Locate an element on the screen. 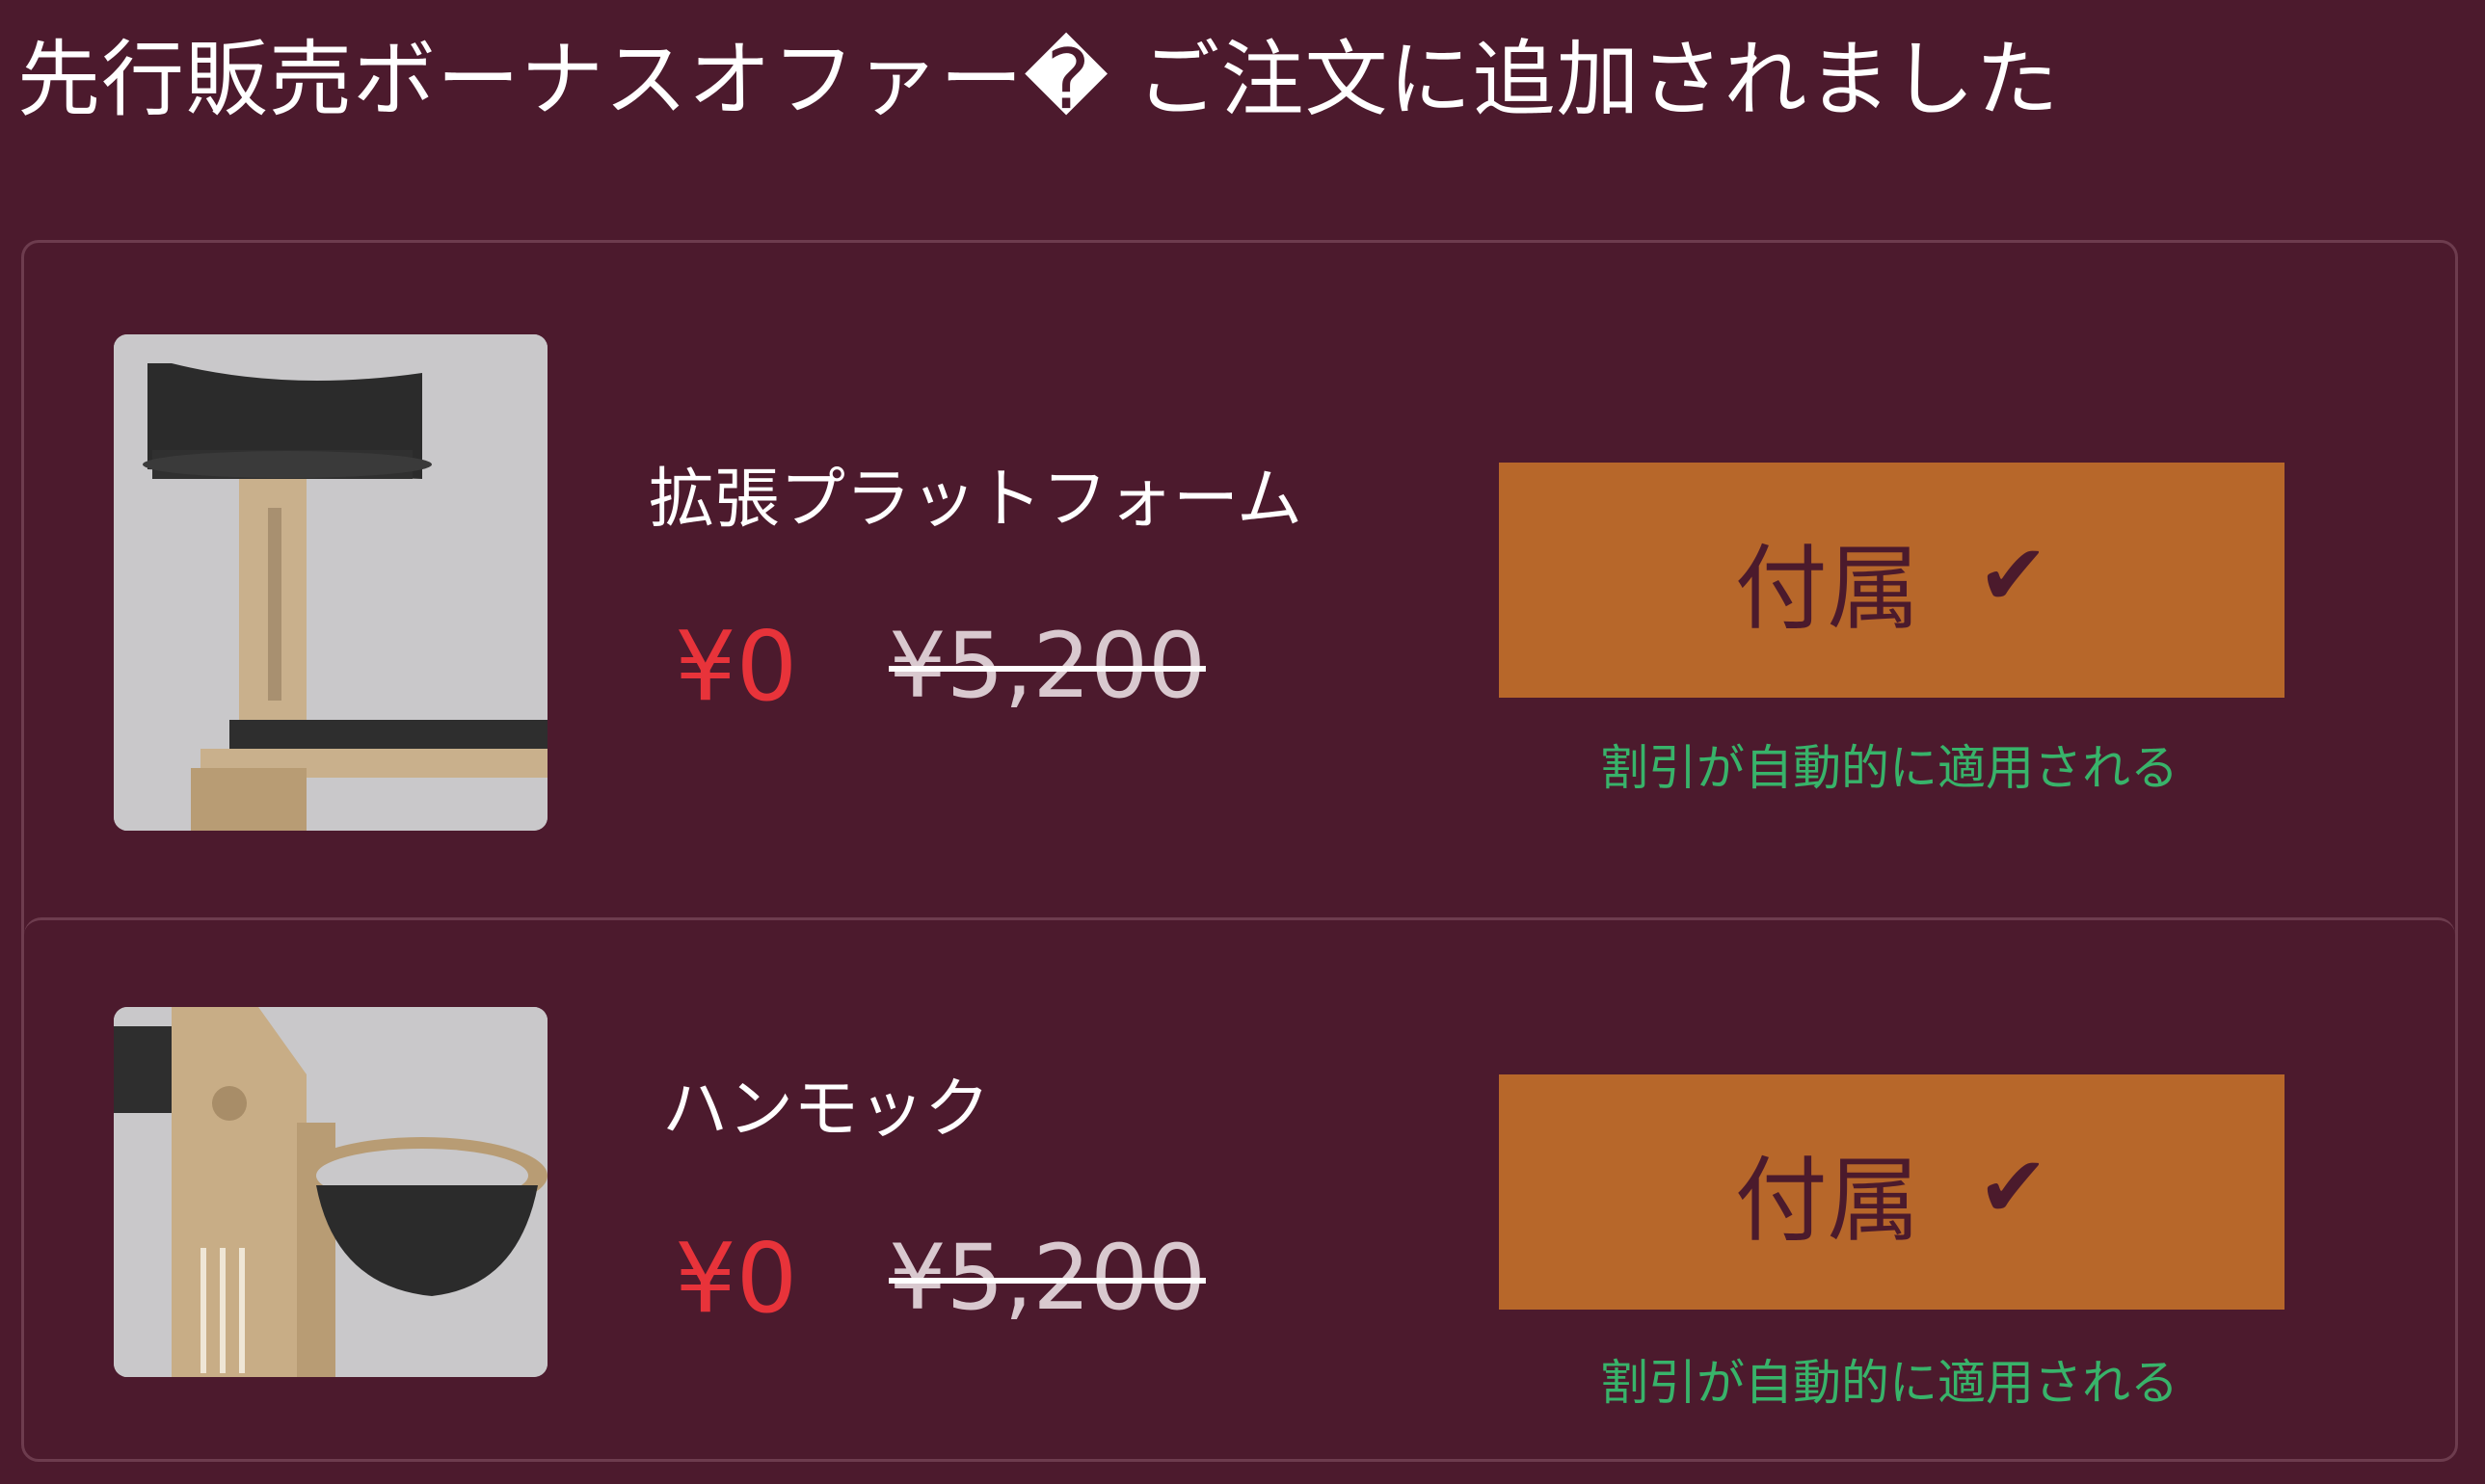 This screenshot has height=1484, width=2485. expansion-platform-image is located at coordinates (331, 582).